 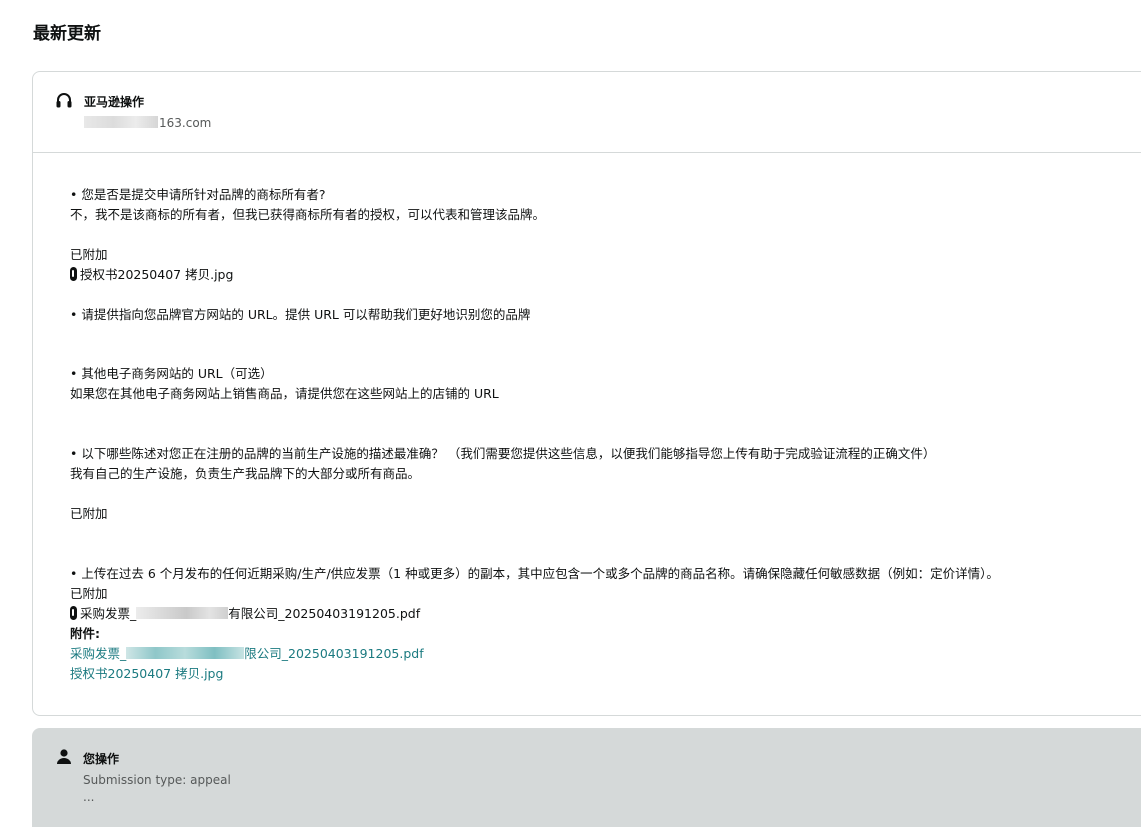 What do you see at coordinates (245, 614) in the screenshot?
I see `attachment-item: 采购发票_ 有限公司_20250403191205.pdf` at bounding box center [245, 614].